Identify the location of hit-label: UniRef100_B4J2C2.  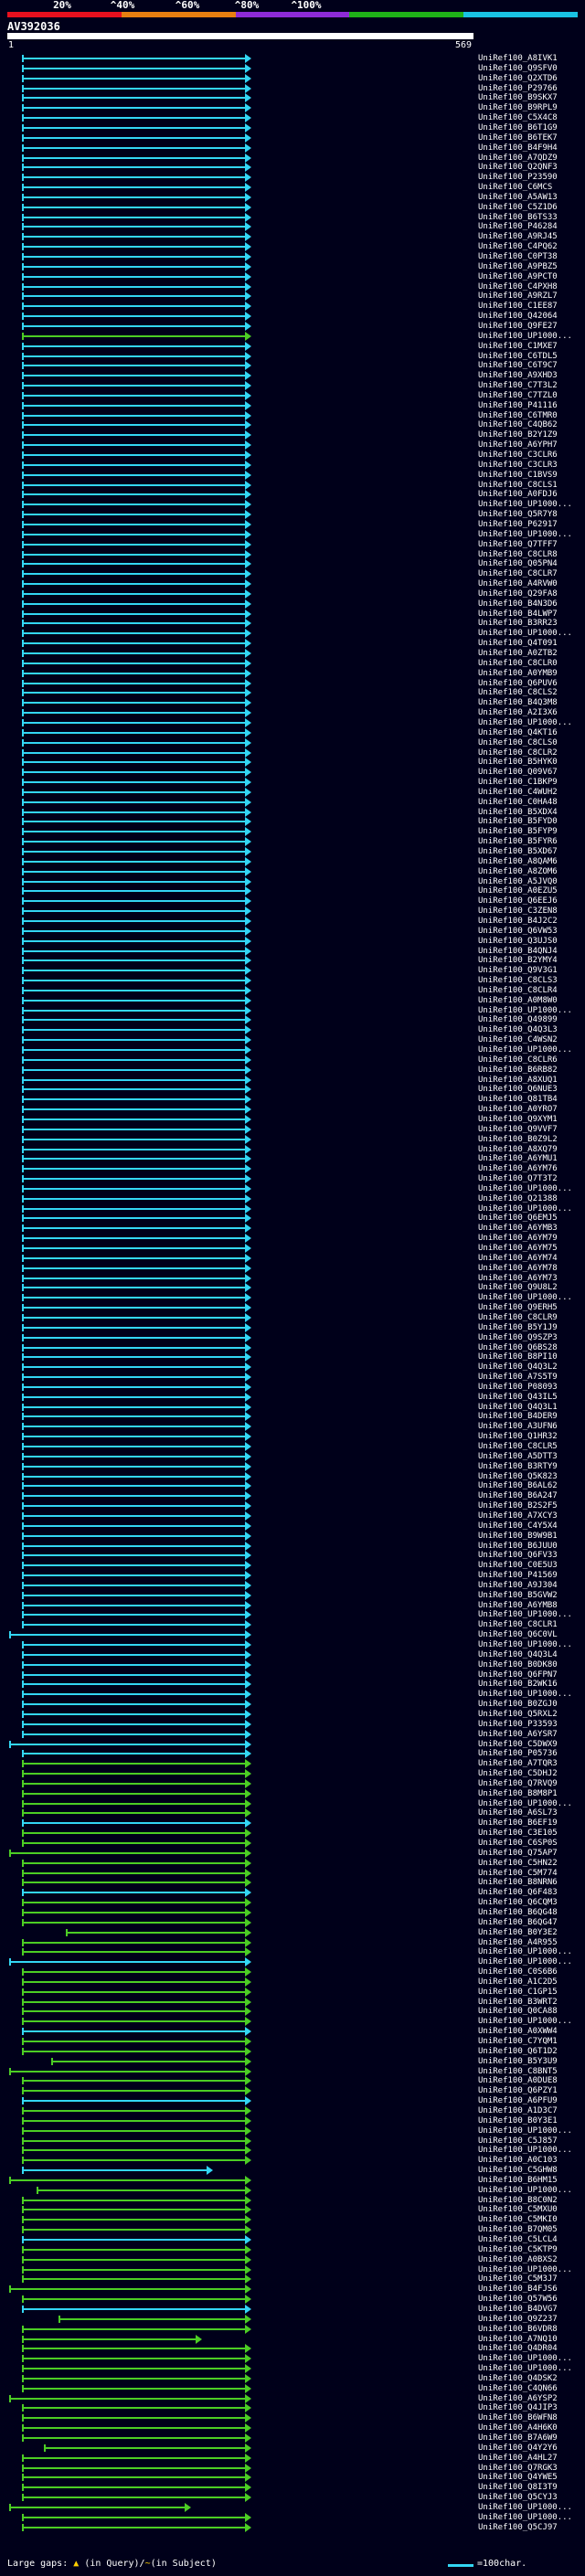
(530, 921).